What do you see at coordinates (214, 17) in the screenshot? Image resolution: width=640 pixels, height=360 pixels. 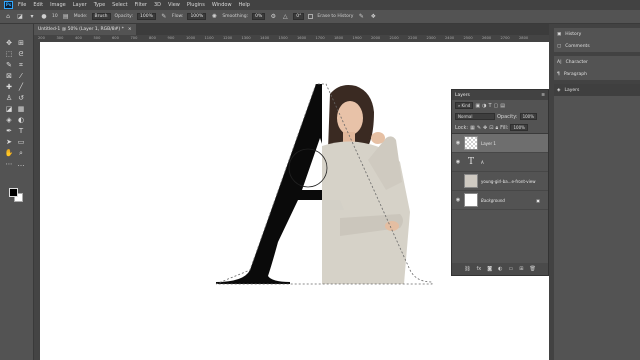 I see `airbrush-icon: ✺` at bounding box center [214, 17].